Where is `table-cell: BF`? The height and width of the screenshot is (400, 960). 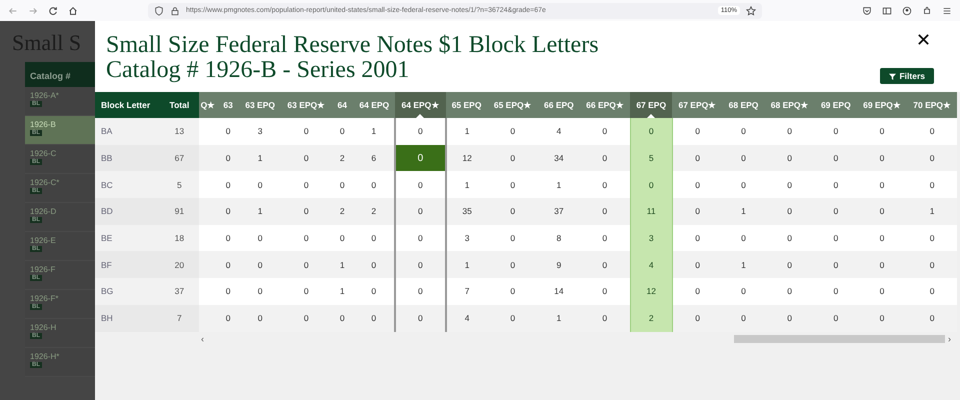
table-cell: BF is located at coordinates (127, 264).